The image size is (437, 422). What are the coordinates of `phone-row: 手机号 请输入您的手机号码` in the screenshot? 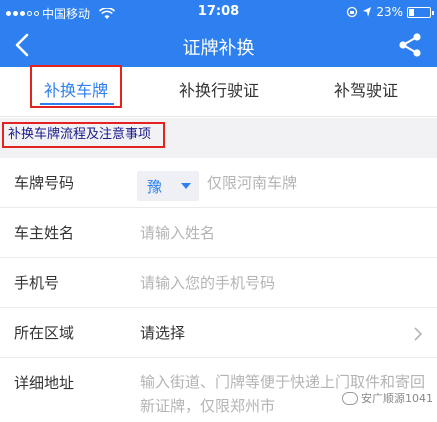 It's located at (218, 283).